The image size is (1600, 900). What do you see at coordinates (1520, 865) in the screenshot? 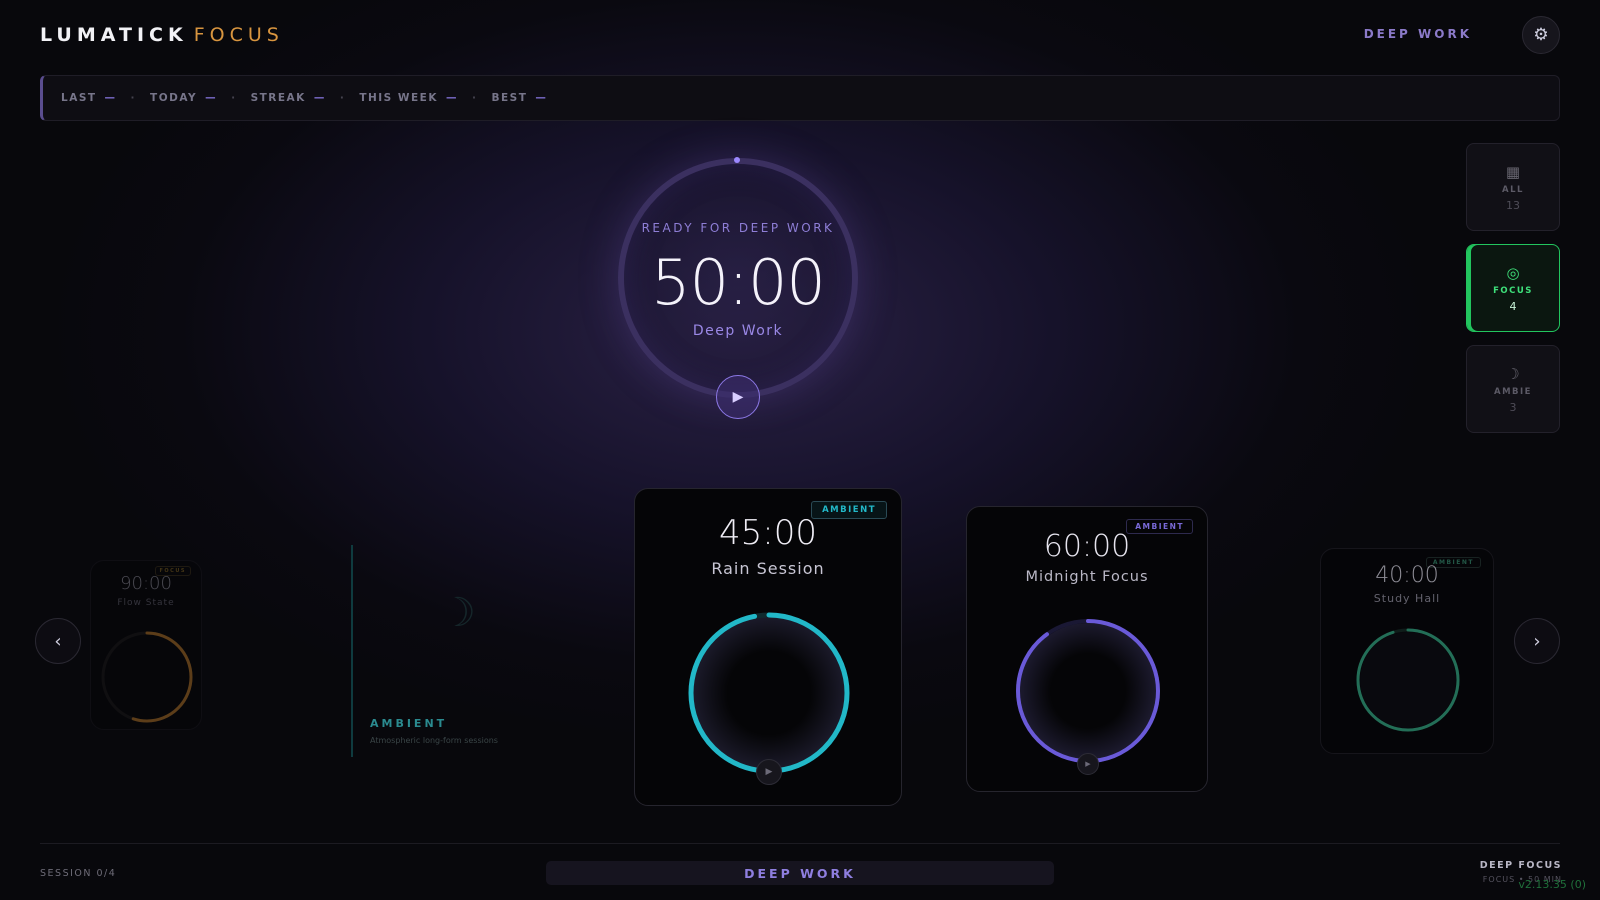
I see `footer-current-title: DEEP FOCUS` at bounding box center [1520, 865].